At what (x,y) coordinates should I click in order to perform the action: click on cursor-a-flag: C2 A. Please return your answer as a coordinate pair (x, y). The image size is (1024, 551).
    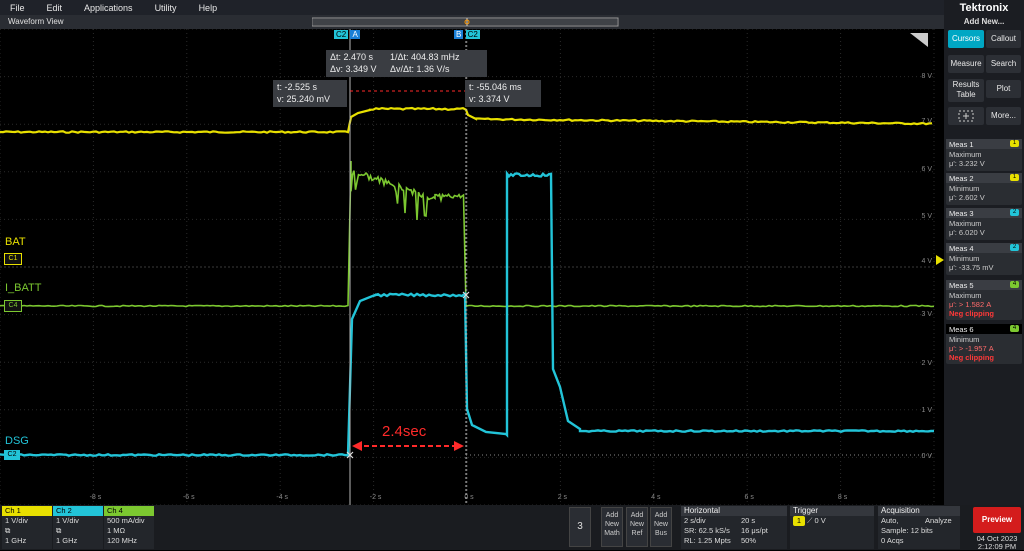
    Looking at the image, I should click on (347, 34).